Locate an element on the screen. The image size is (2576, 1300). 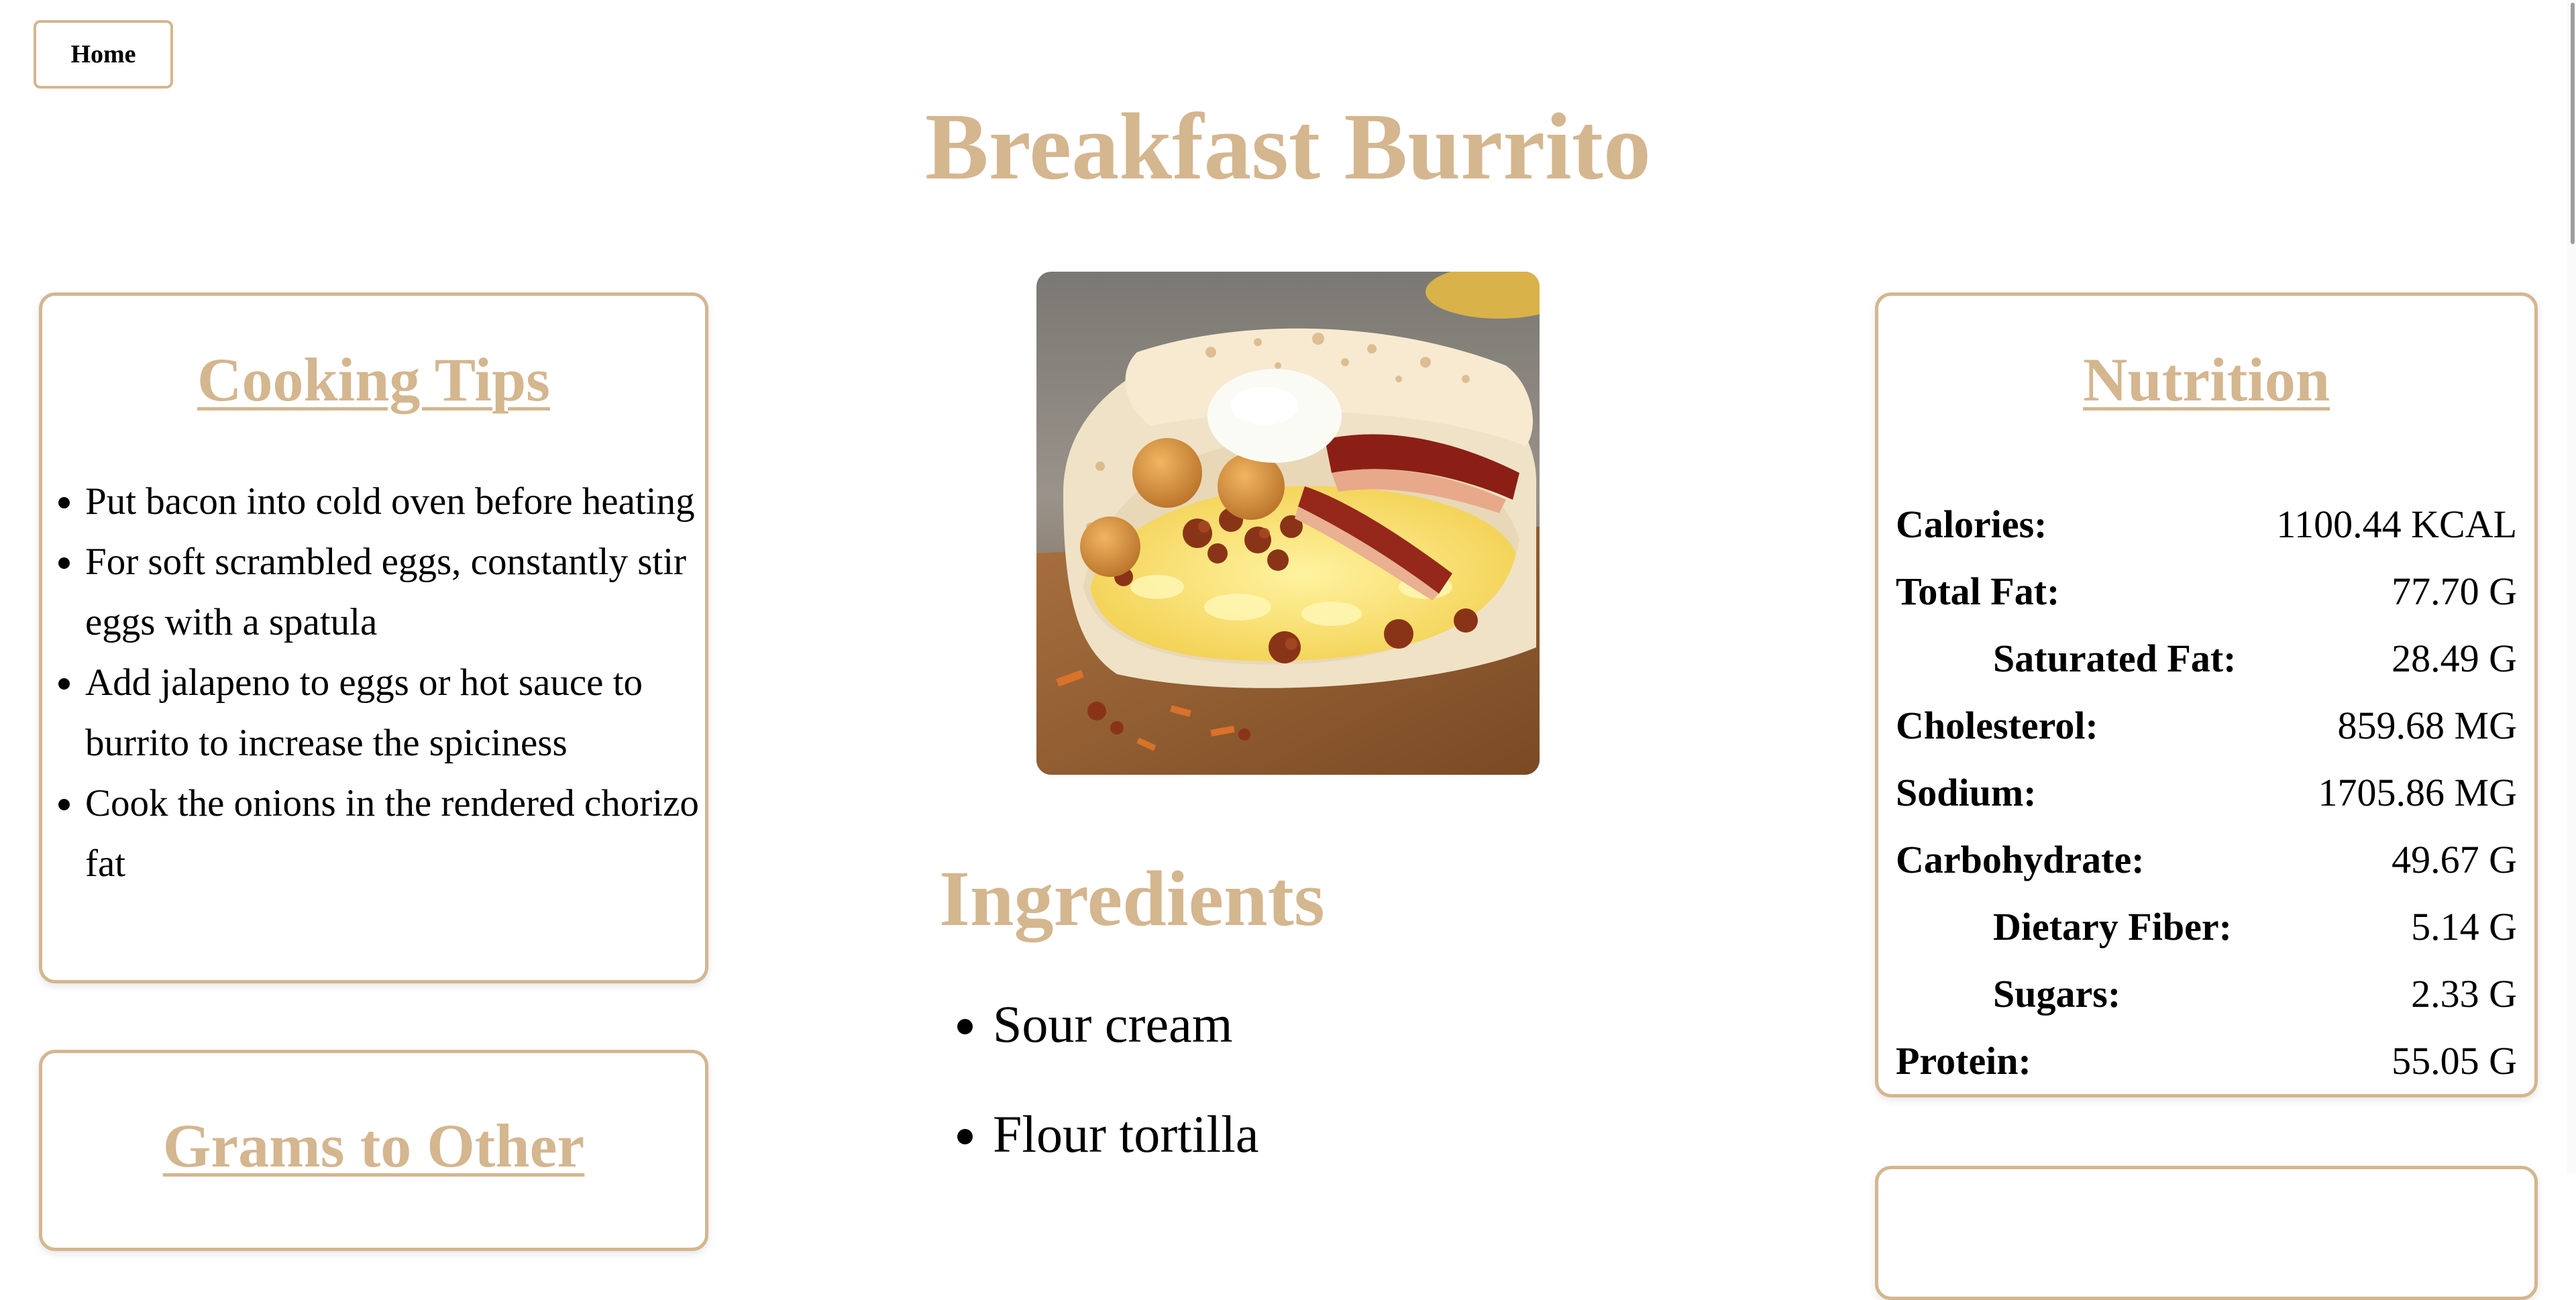
nutrition-value: 1100.44 KCAL is located at coordinates (2396, 524).